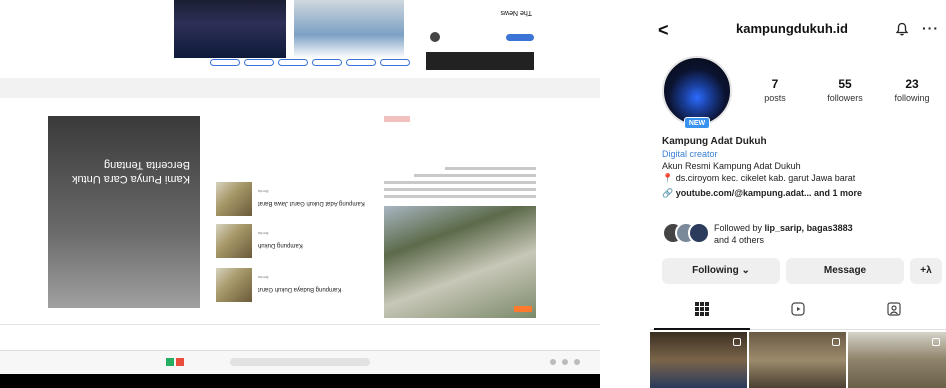 This screenshot has width=946, height=388. I want to click on taskbar-band, so click(300, 381).